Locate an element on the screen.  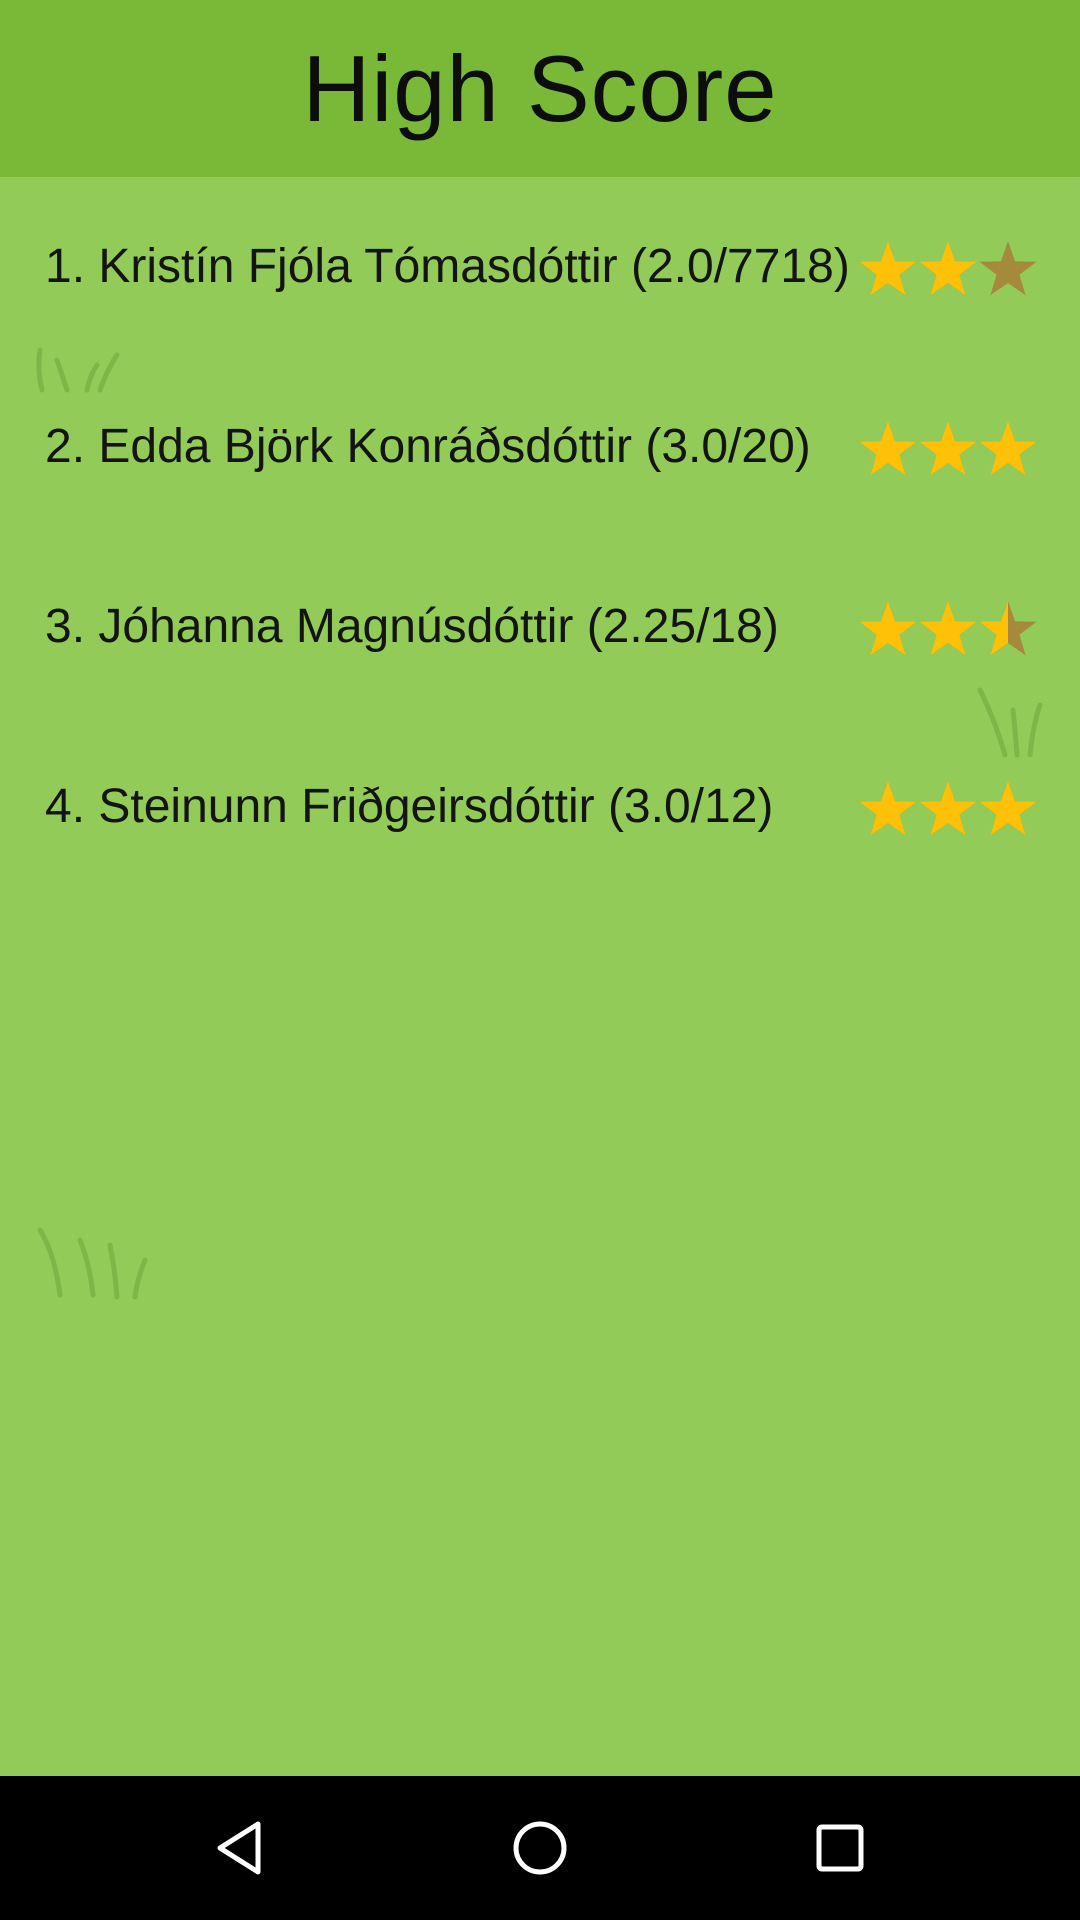
score-row-text: 4. Steinunn Friðgeirsdóttir (3.0/12) is located at coordinates (409, 806).